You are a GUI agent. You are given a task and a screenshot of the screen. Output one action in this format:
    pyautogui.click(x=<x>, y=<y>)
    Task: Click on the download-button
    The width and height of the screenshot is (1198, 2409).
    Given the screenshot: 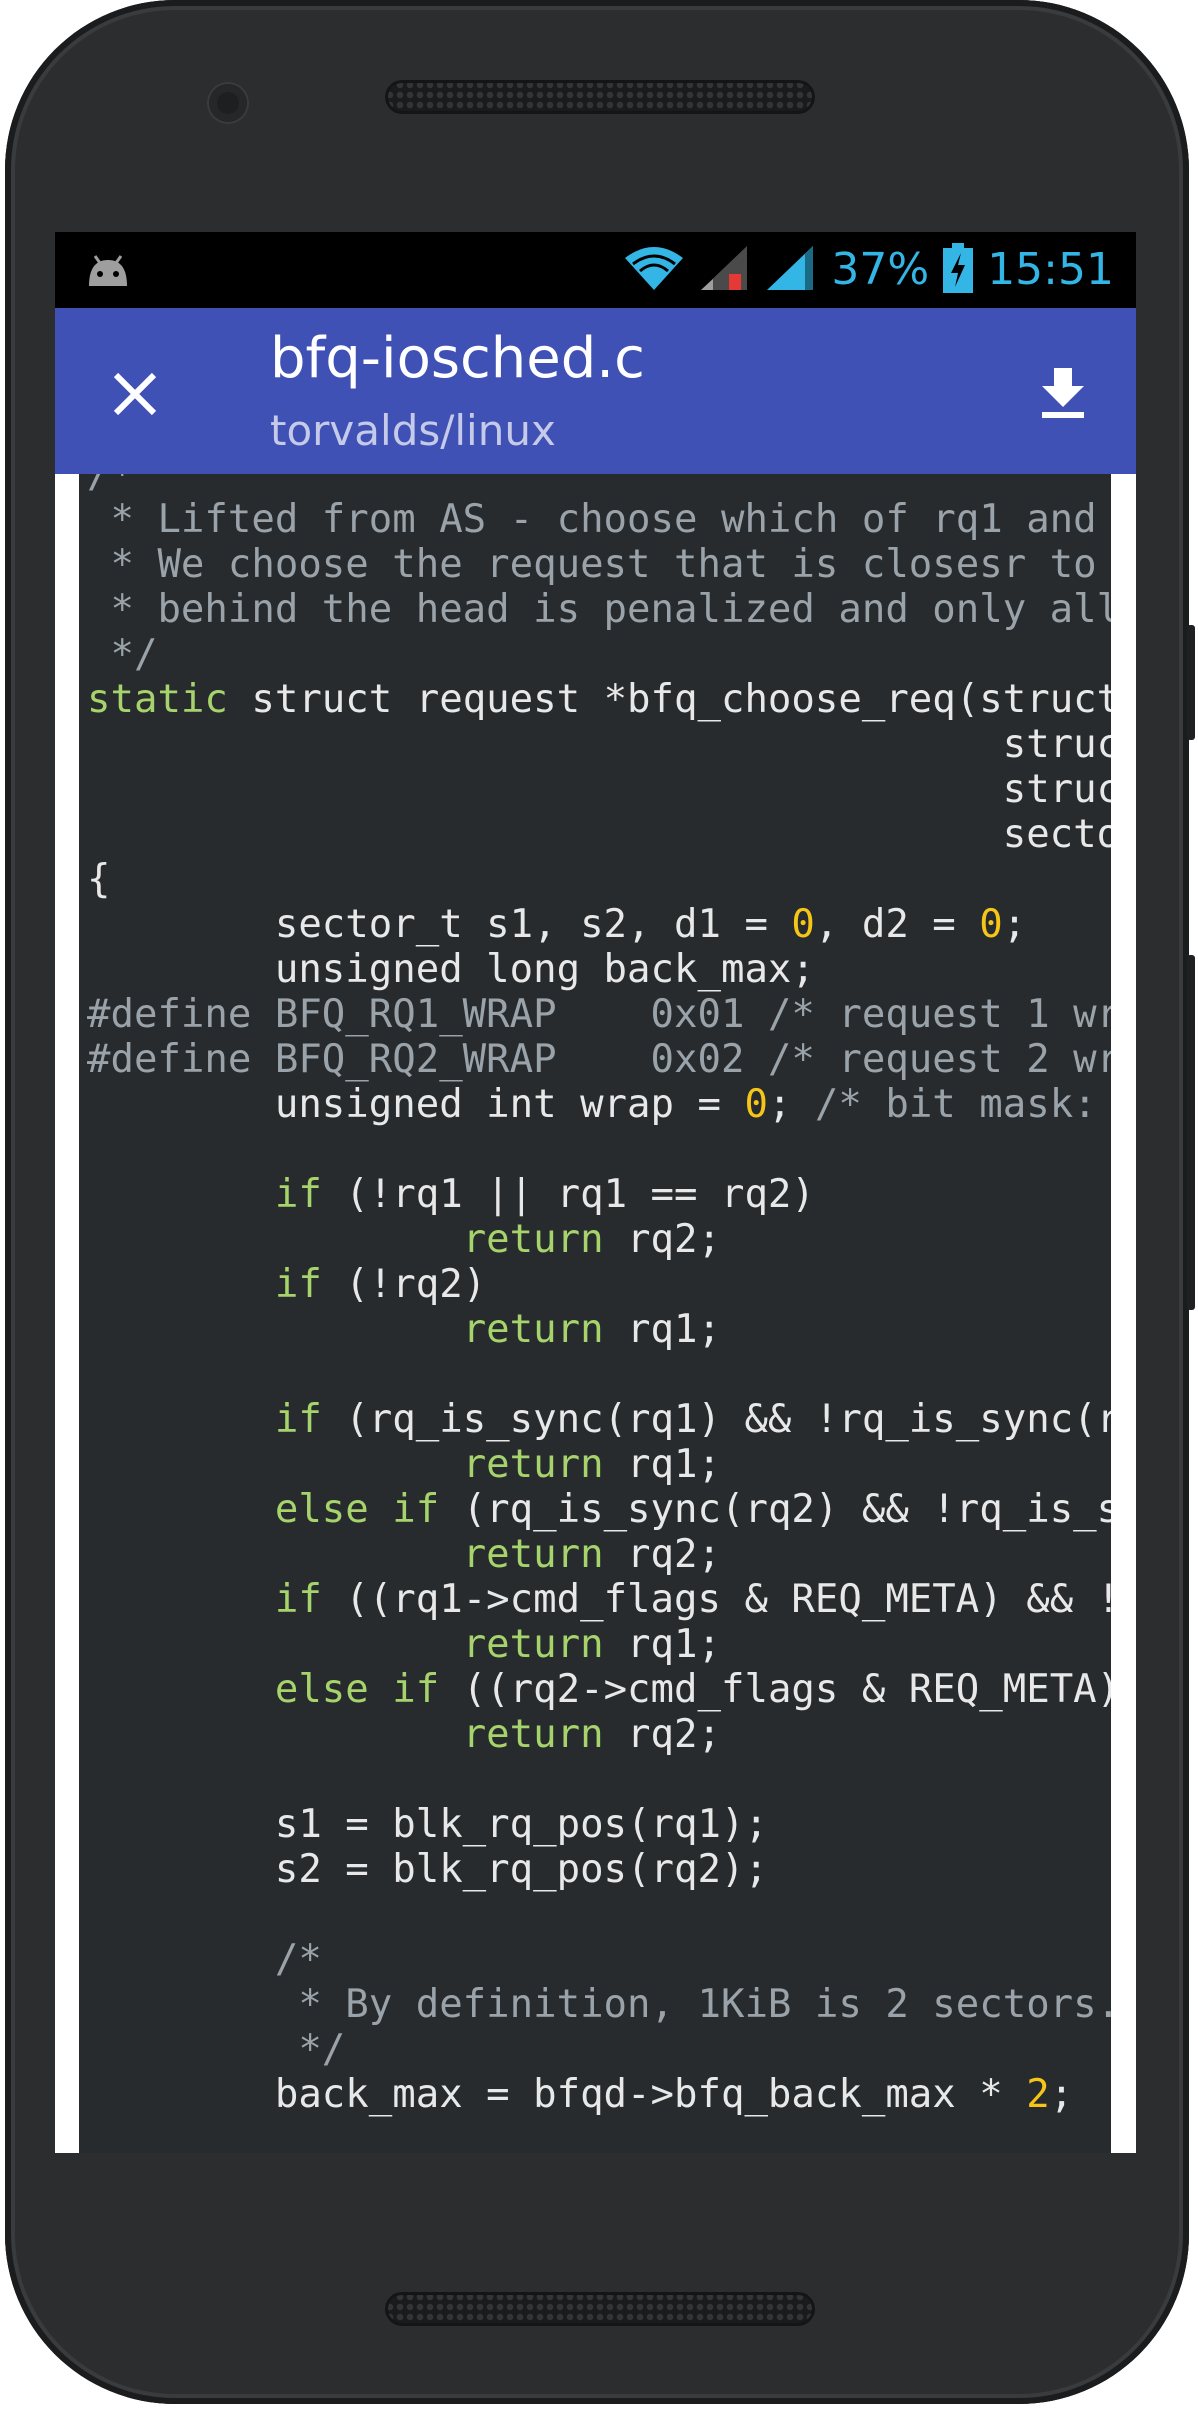 What is the action you would take?
    pyautogui.click(x=1063, y=393)
    